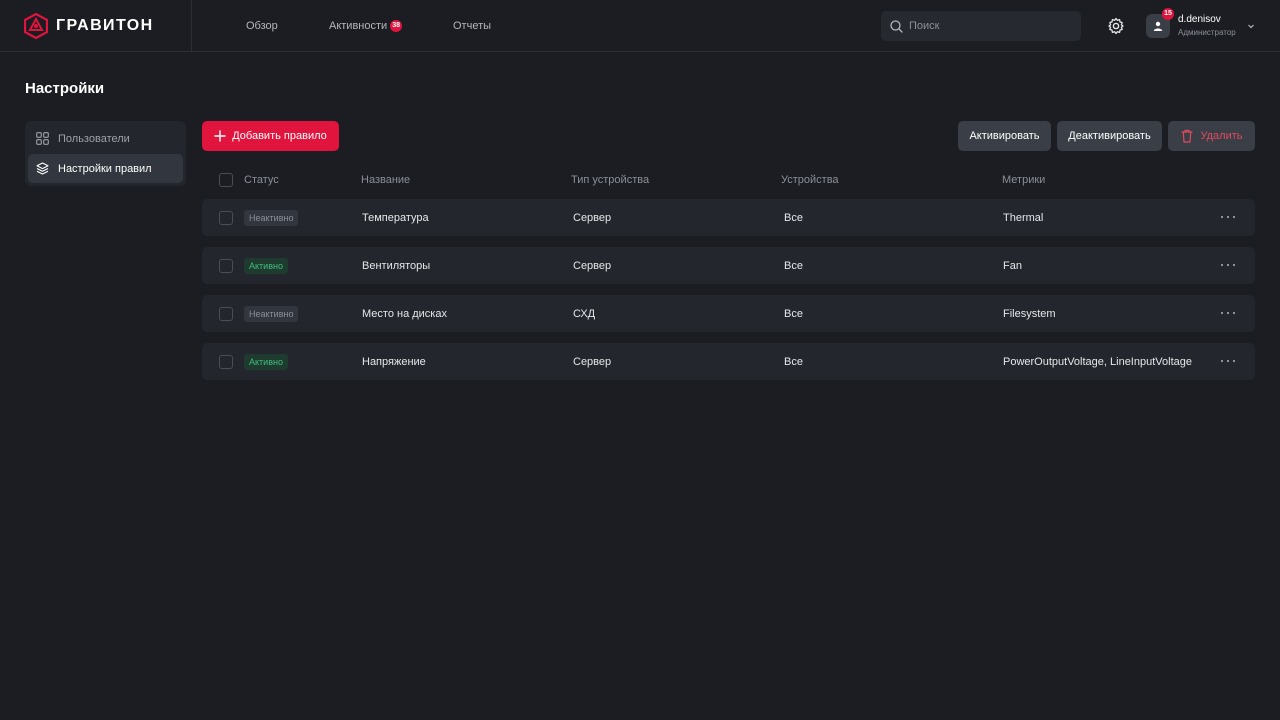  I want to click on page-title: Настройки, so click(65, 88).